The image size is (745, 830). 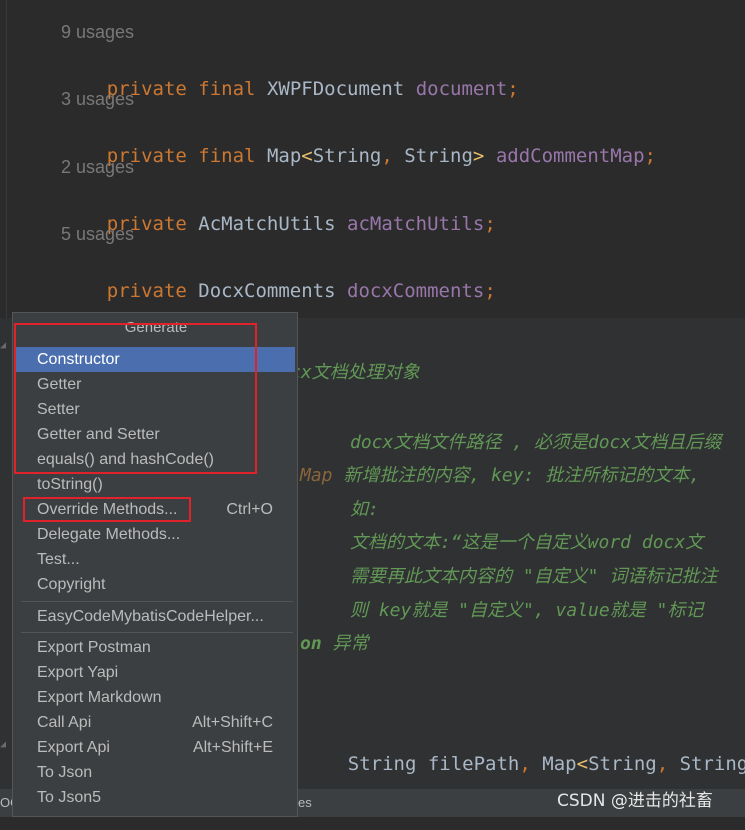 What do you see at coordinates (527, 610) in the screenshot?
I see `javadoc-line: 则 key就是 "自定义", value就是 "标记` at bounding box center [527, 610].